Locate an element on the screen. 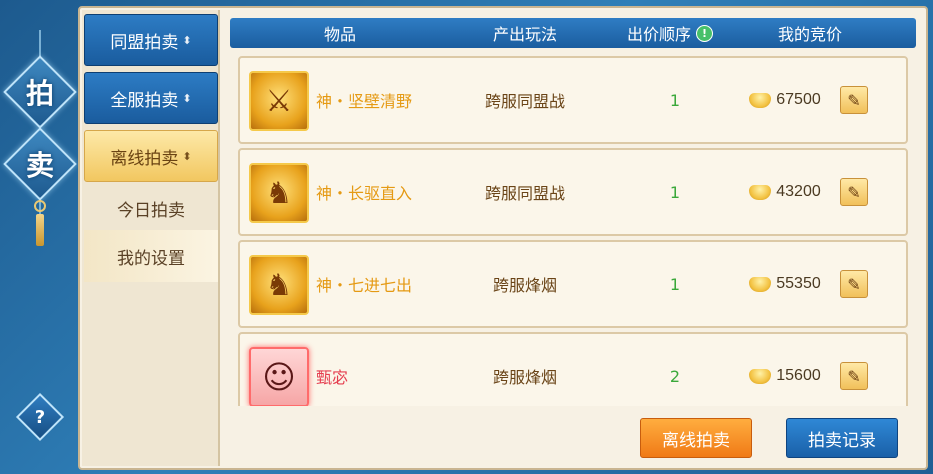 This screenshot has height=474, width=933. my-bid: 55350 is located at coordinates (785, 284).